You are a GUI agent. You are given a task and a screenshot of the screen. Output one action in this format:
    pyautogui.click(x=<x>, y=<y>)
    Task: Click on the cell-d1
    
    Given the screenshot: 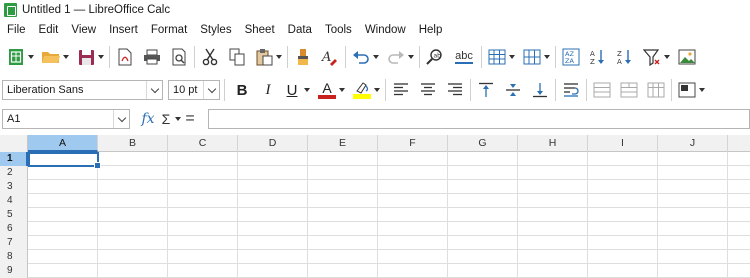 What is the action you would take?
    pyautogui.click(x=273, y=159)
    